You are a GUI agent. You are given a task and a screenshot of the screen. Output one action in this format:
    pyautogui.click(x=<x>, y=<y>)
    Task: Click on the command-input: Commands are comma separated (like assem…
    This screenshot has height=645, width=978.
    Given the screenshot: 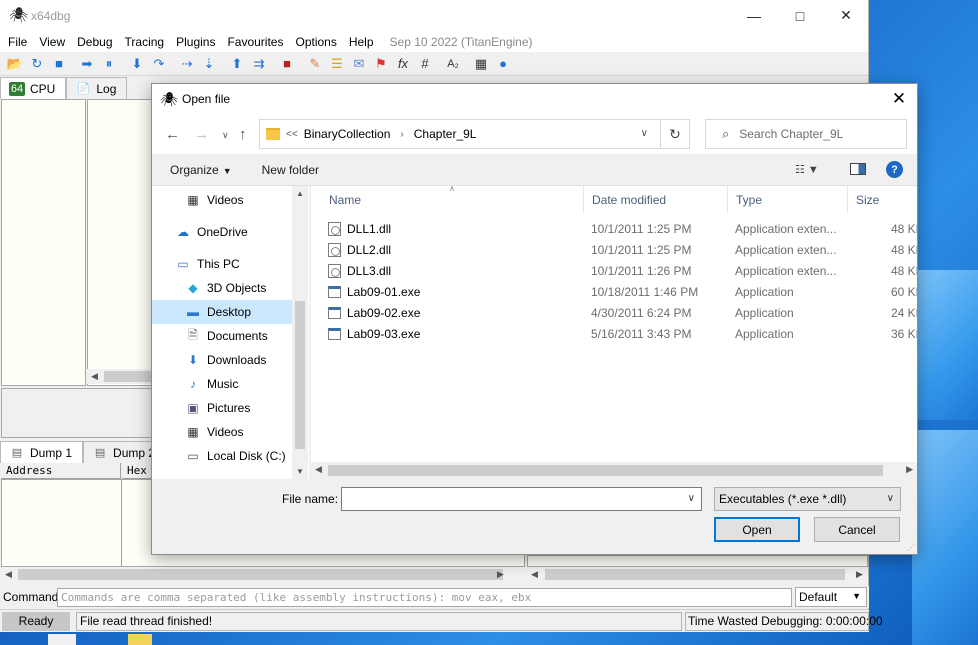 What is the action you would take?
    pyautogui.click(x=424, y=597)
    